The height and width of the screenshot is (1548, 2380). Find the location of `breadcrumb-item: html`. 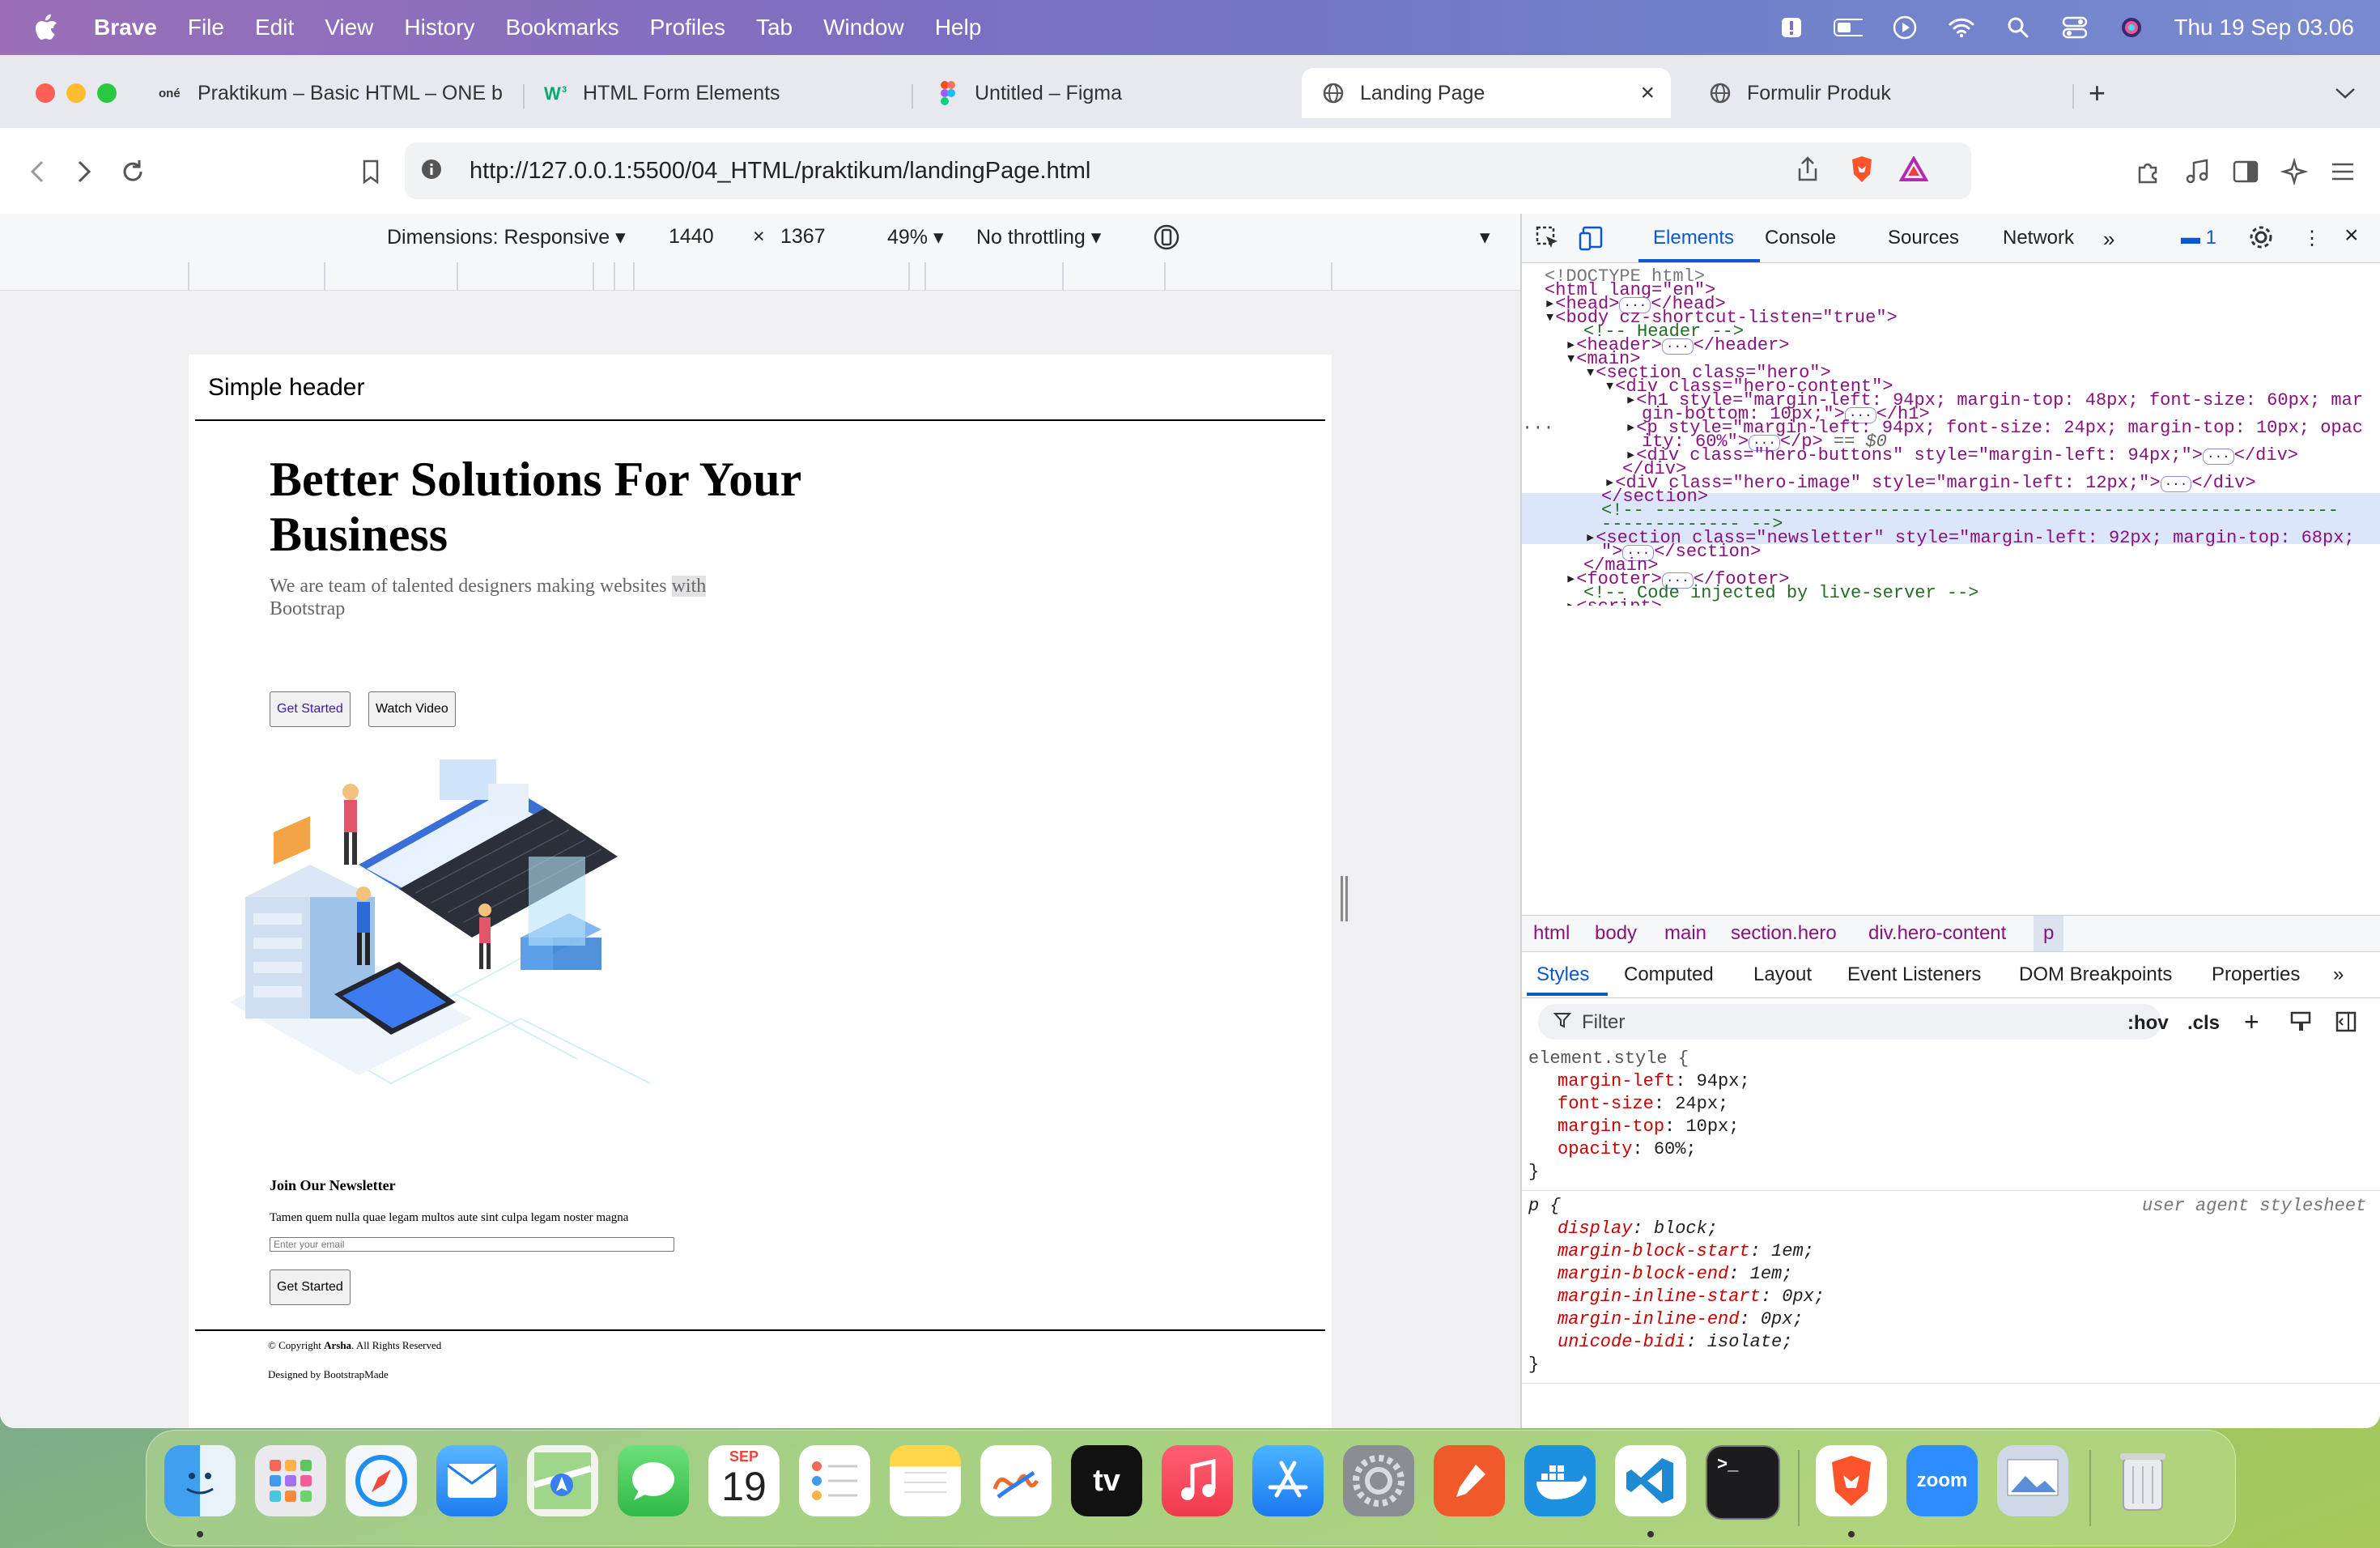

breadcrumb-item: html is located at coordinates (1552, 933).